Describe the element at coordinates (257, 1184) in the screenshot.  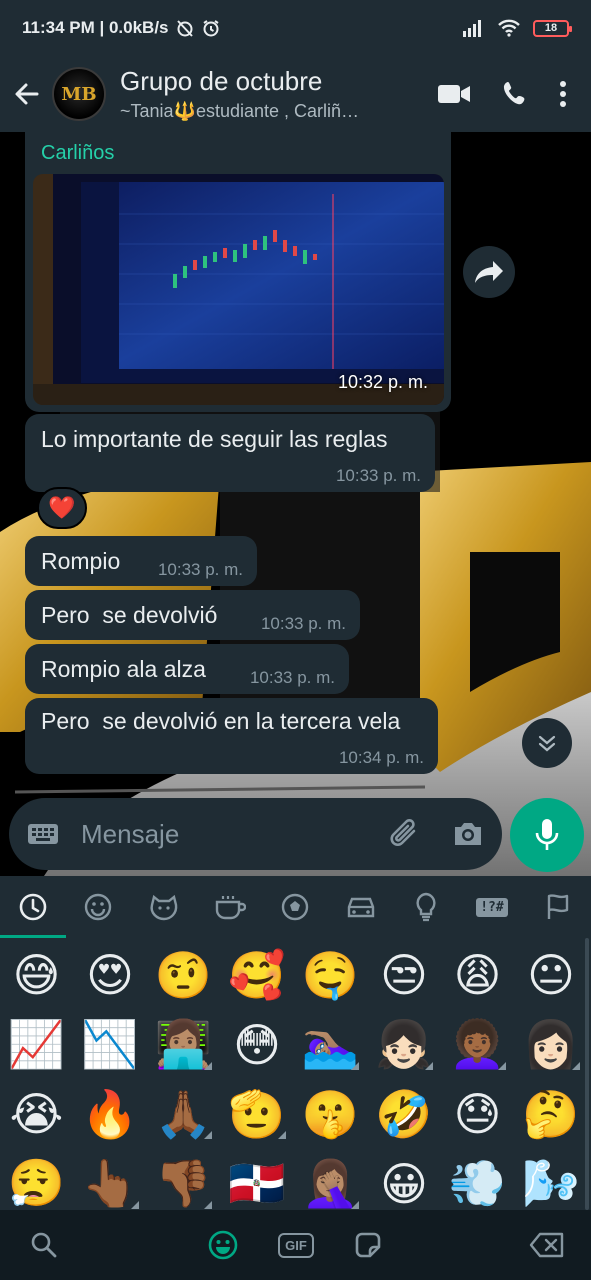
I see `emoji-key: 🇩🇴` at that location.